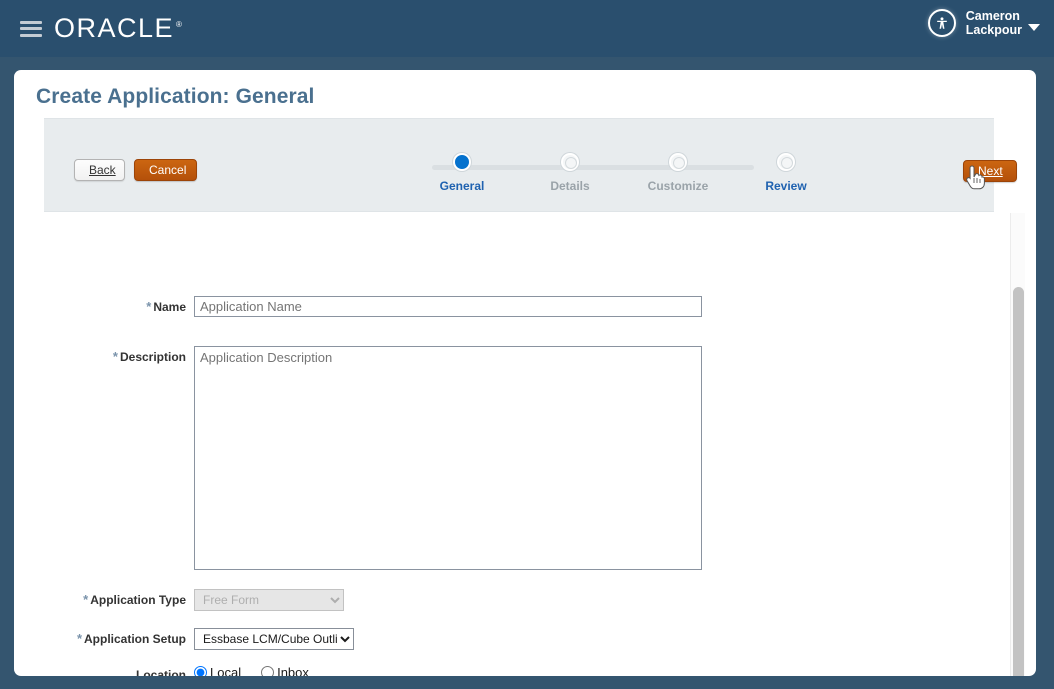 The height and width of the screenshot is (689, 1054). Describe the element at coordinates (169, 307) in the screenshot. I see `label-name-text: Name` at that location.